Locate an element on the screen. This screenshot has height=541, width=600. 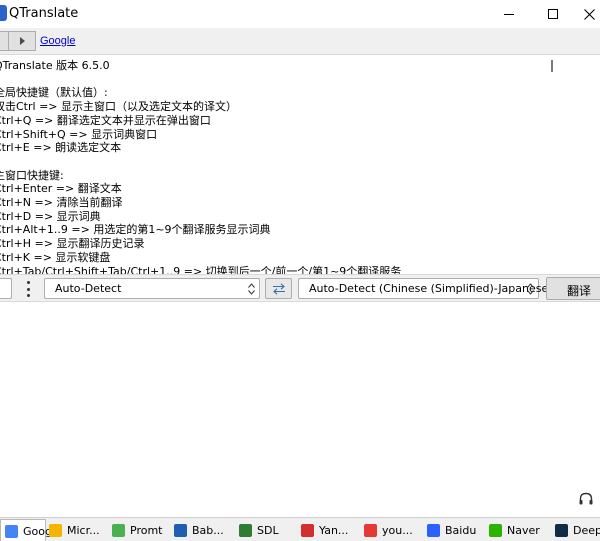
close-button is located at coordinates (583, 14).